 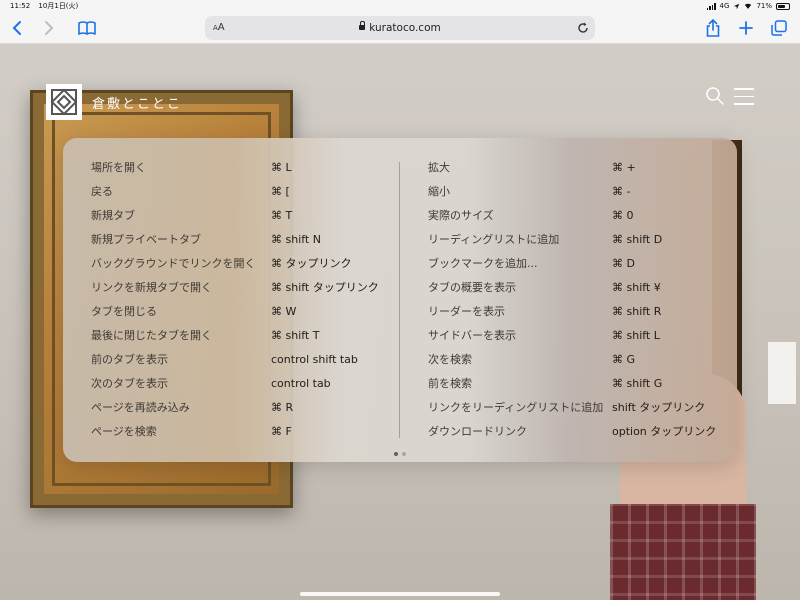 I want to click on shortcut-keys: ⌘ shift G, so click(x=637, y=383).